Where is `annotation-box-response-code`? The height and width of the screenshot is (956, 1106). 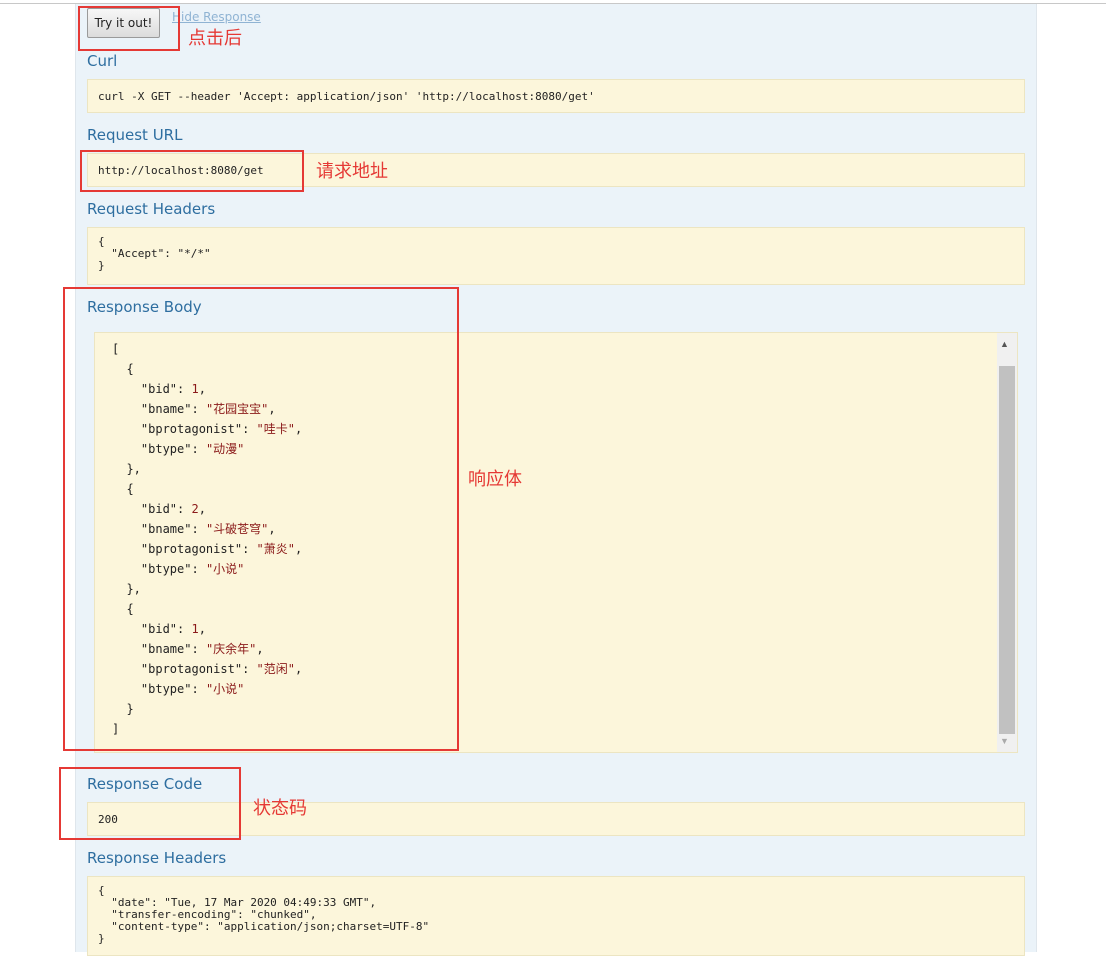 annotation-box-response-code is located at coordinates (150, 803).